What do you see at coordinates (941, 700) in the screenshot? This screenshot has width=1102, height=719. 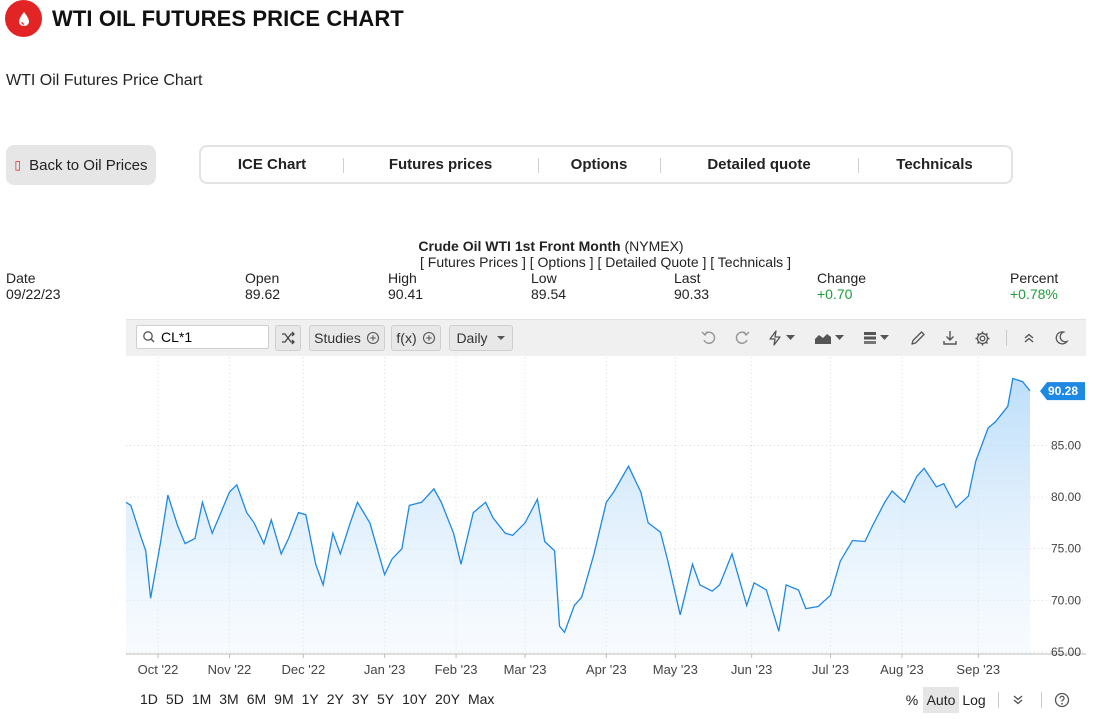 I see `auto-scale-button: Auto` at bounding box center [941, 700].